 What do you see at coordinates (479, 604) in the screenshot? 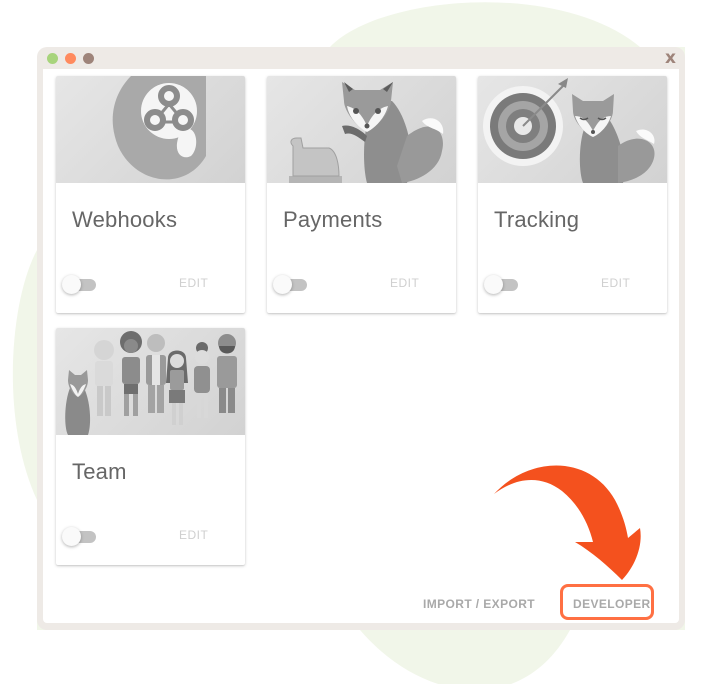
I see `import-export-button: IMPORT / EXPORT` at bounding box center [479, 604].